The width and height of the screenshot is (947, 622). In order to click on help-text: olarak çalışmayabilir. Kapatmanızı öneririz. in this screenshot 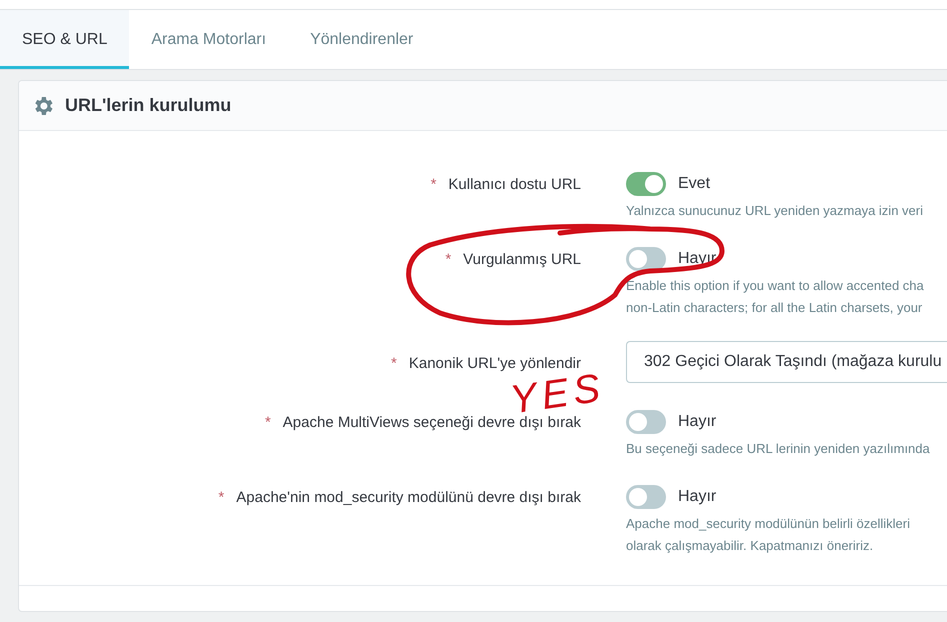, I will do `click(750, 546)`.